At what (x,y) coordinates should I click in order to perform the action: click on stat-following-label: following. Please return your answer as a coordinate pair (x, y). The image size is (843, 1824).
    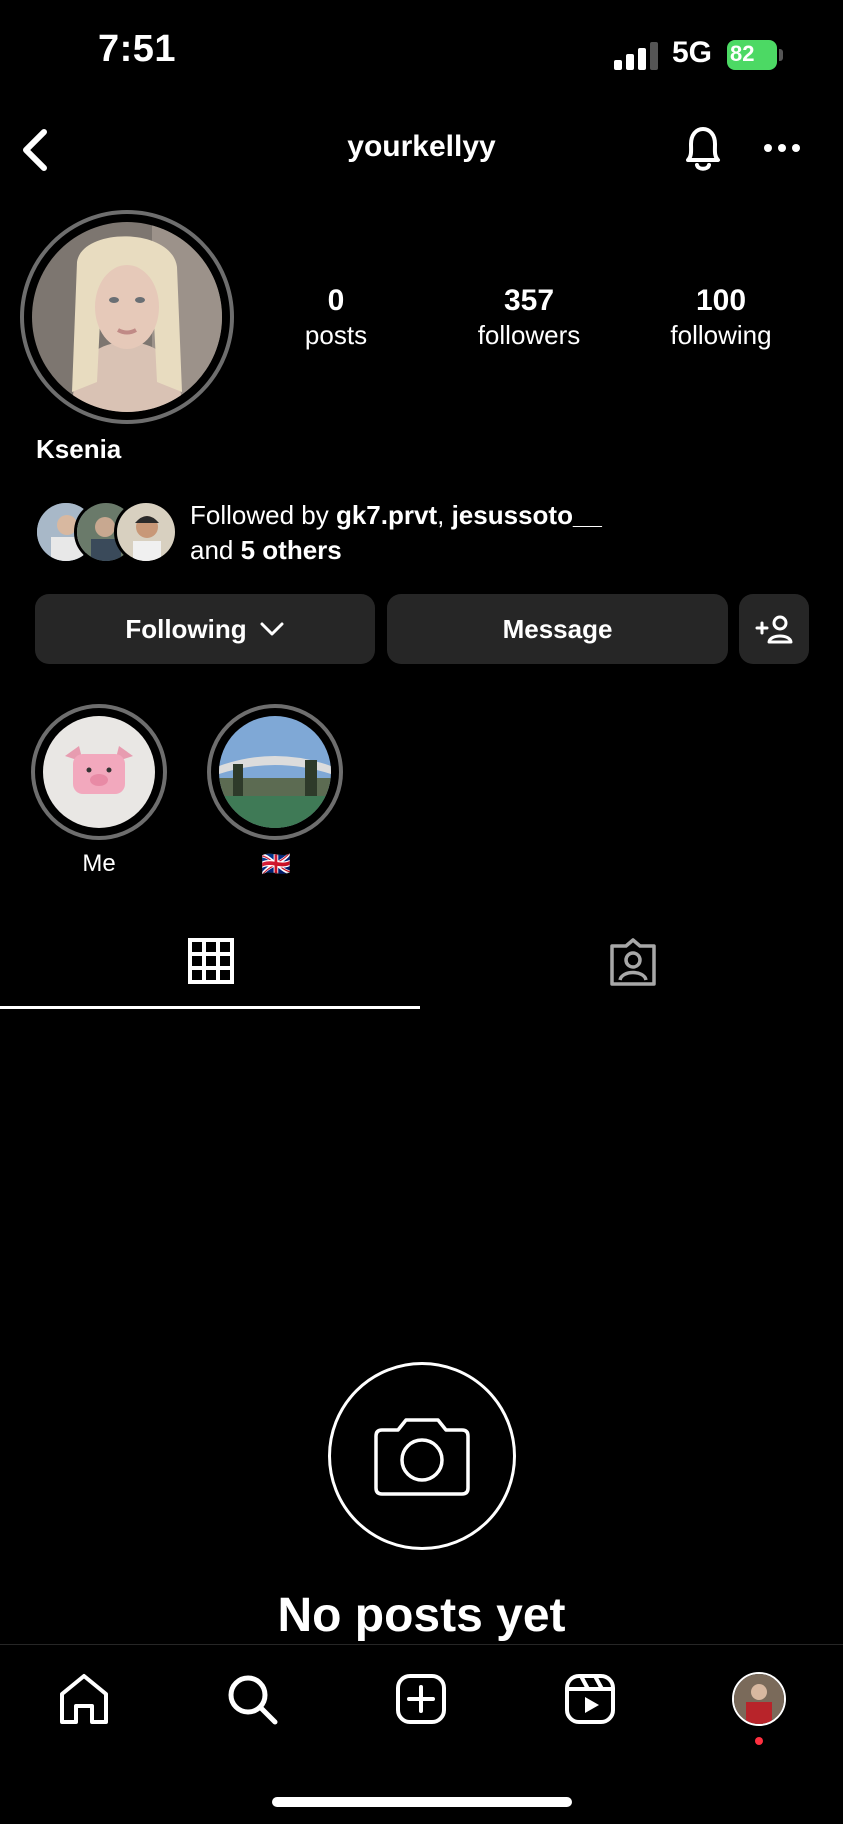
    Looking at the image, I should click on (721, 335).